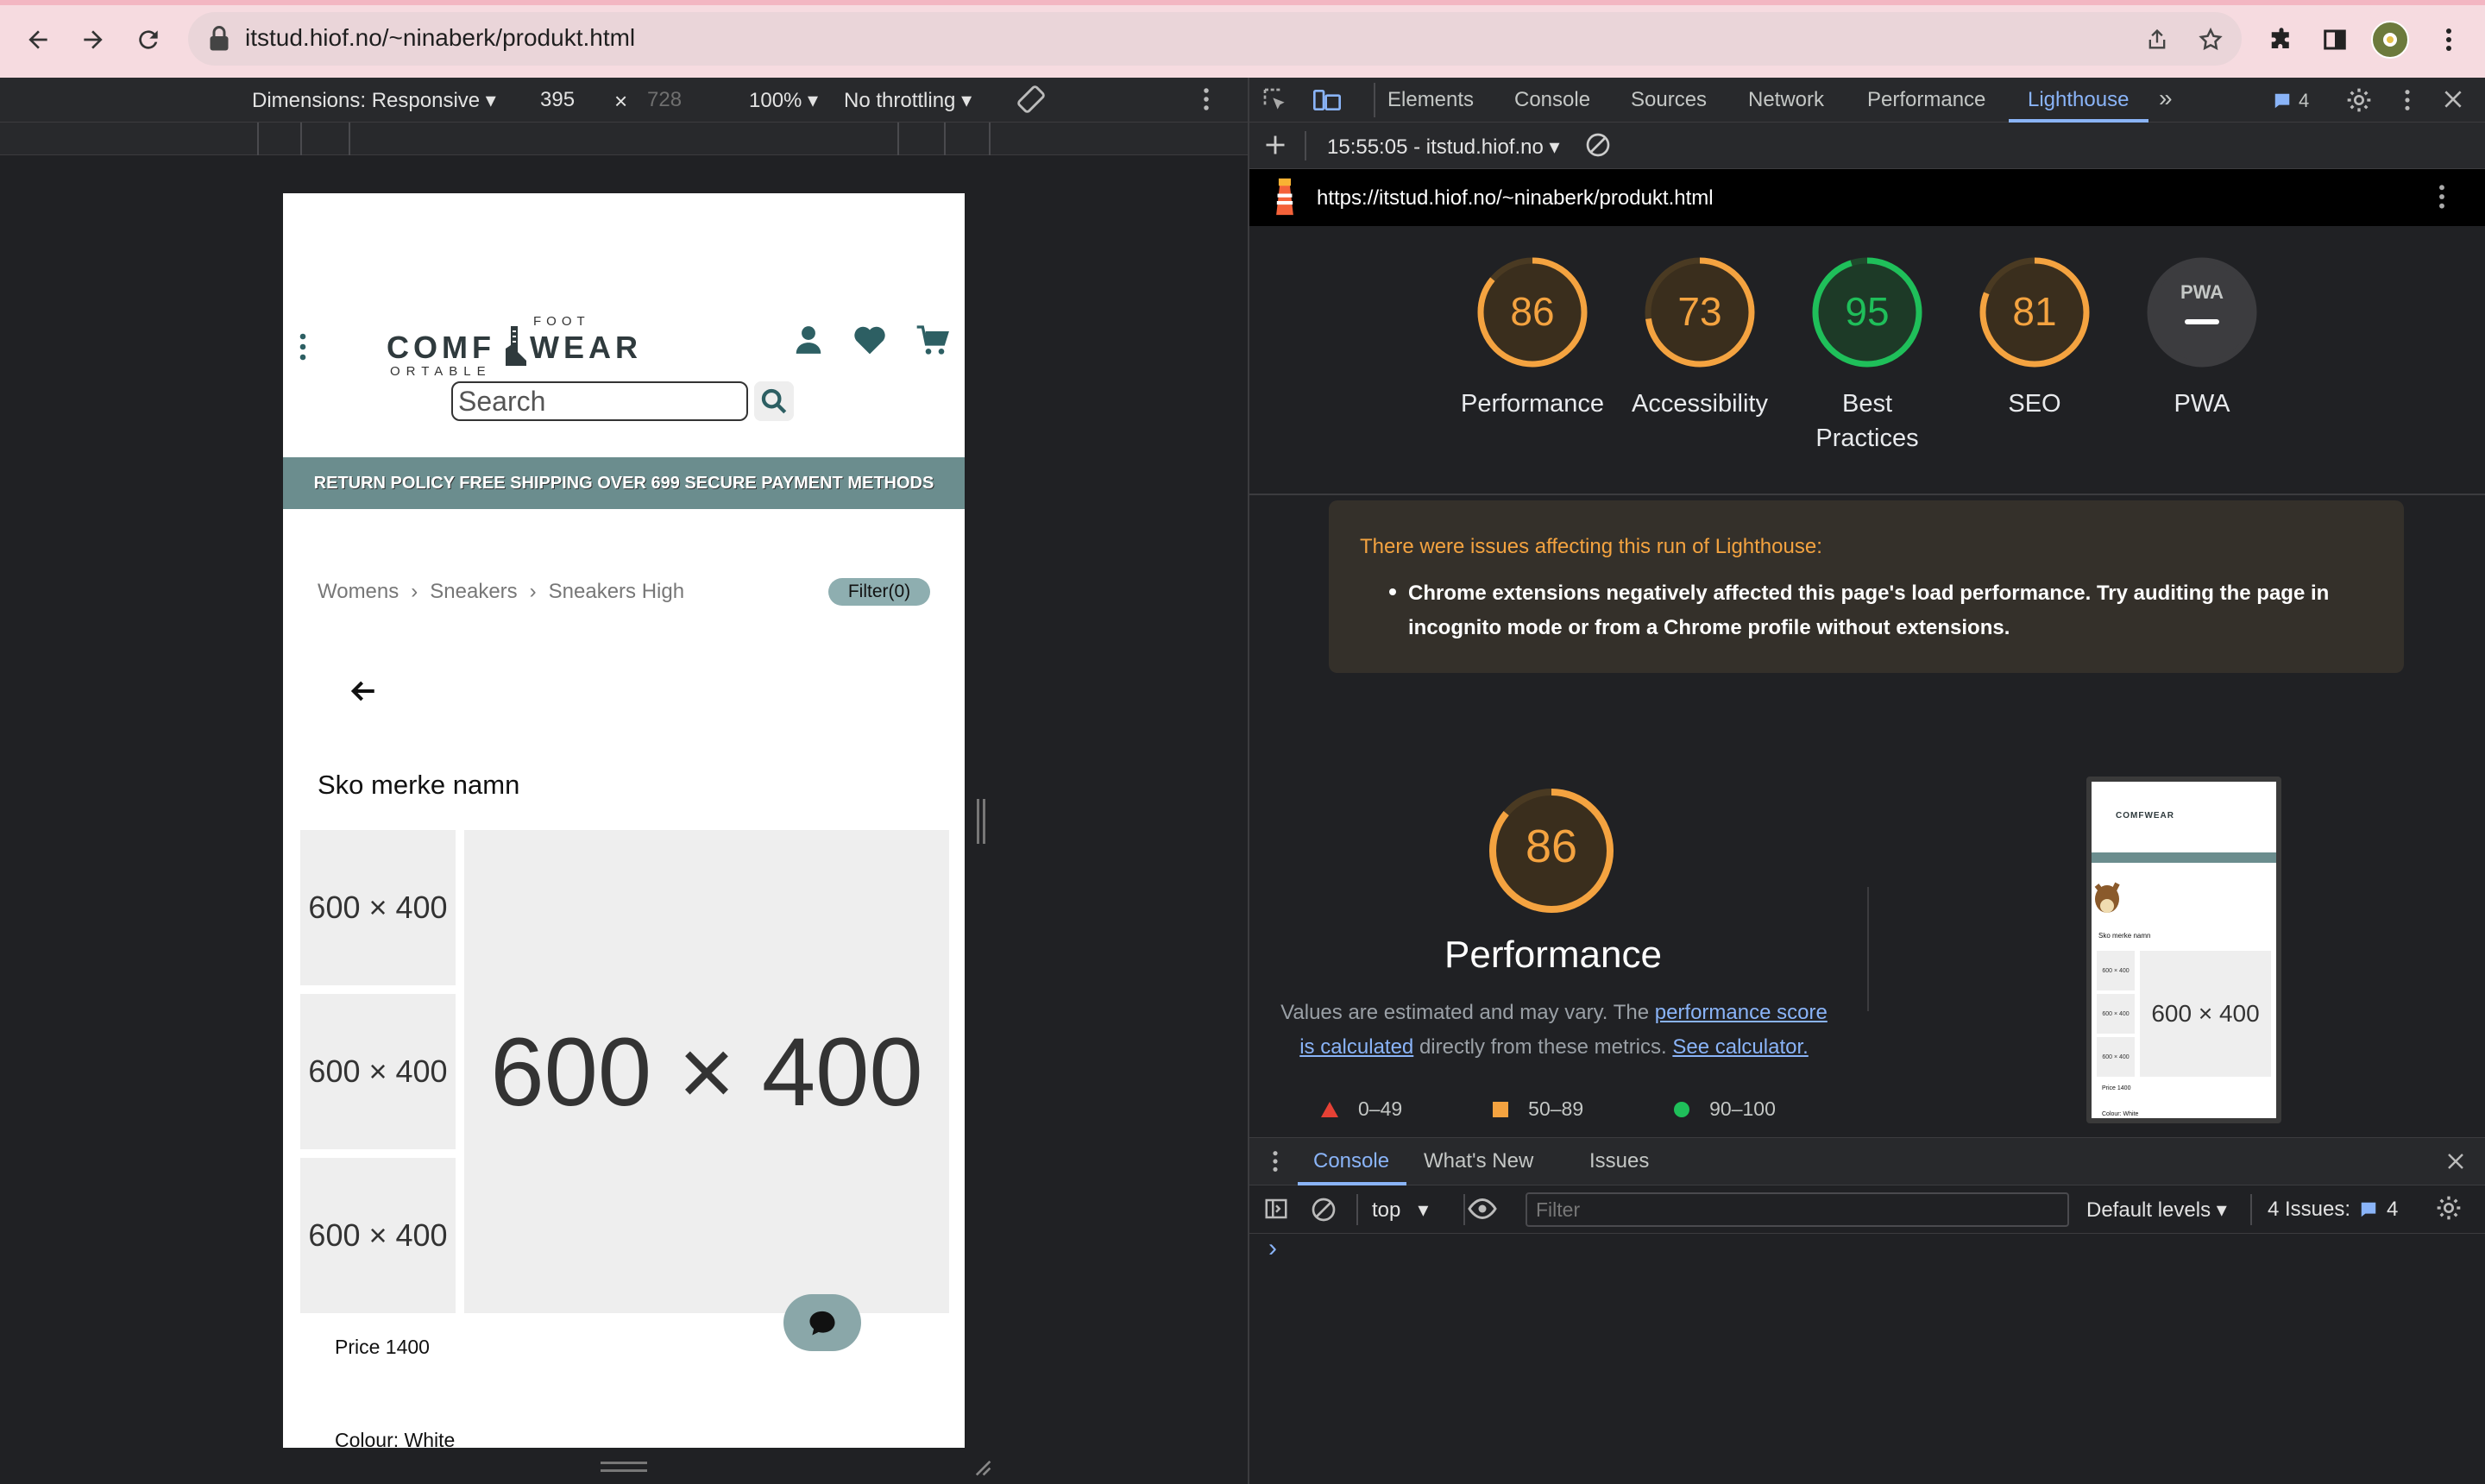 Image resolution: width=2485 pixels, height=1484 pixels. Describe the element at coordinates (303, 349) in the screenshot. I see `menu-dots-icon` at that location.